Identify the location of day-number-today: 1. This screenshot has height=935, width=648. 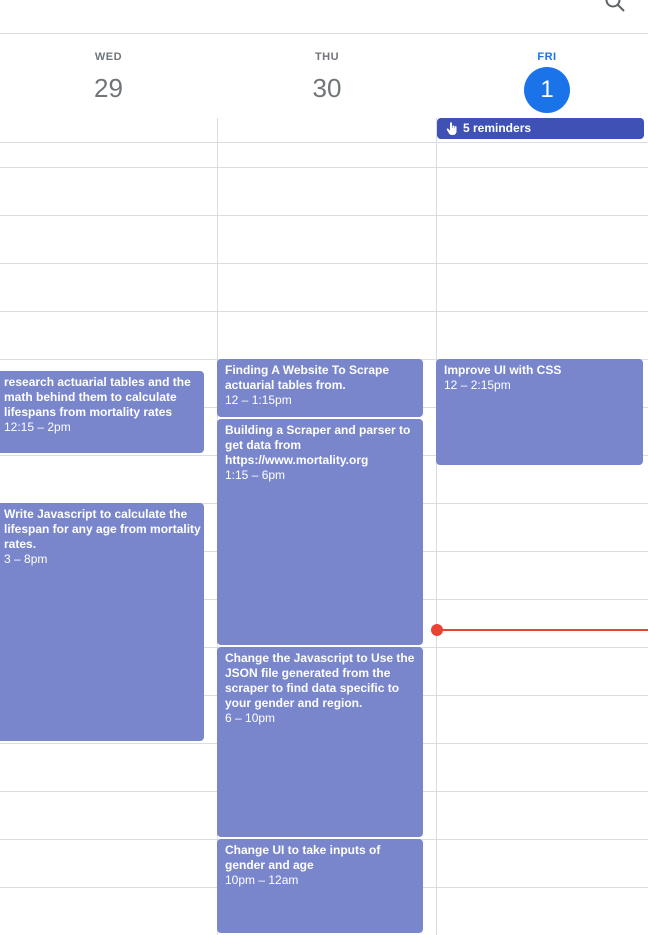
(547, 90).